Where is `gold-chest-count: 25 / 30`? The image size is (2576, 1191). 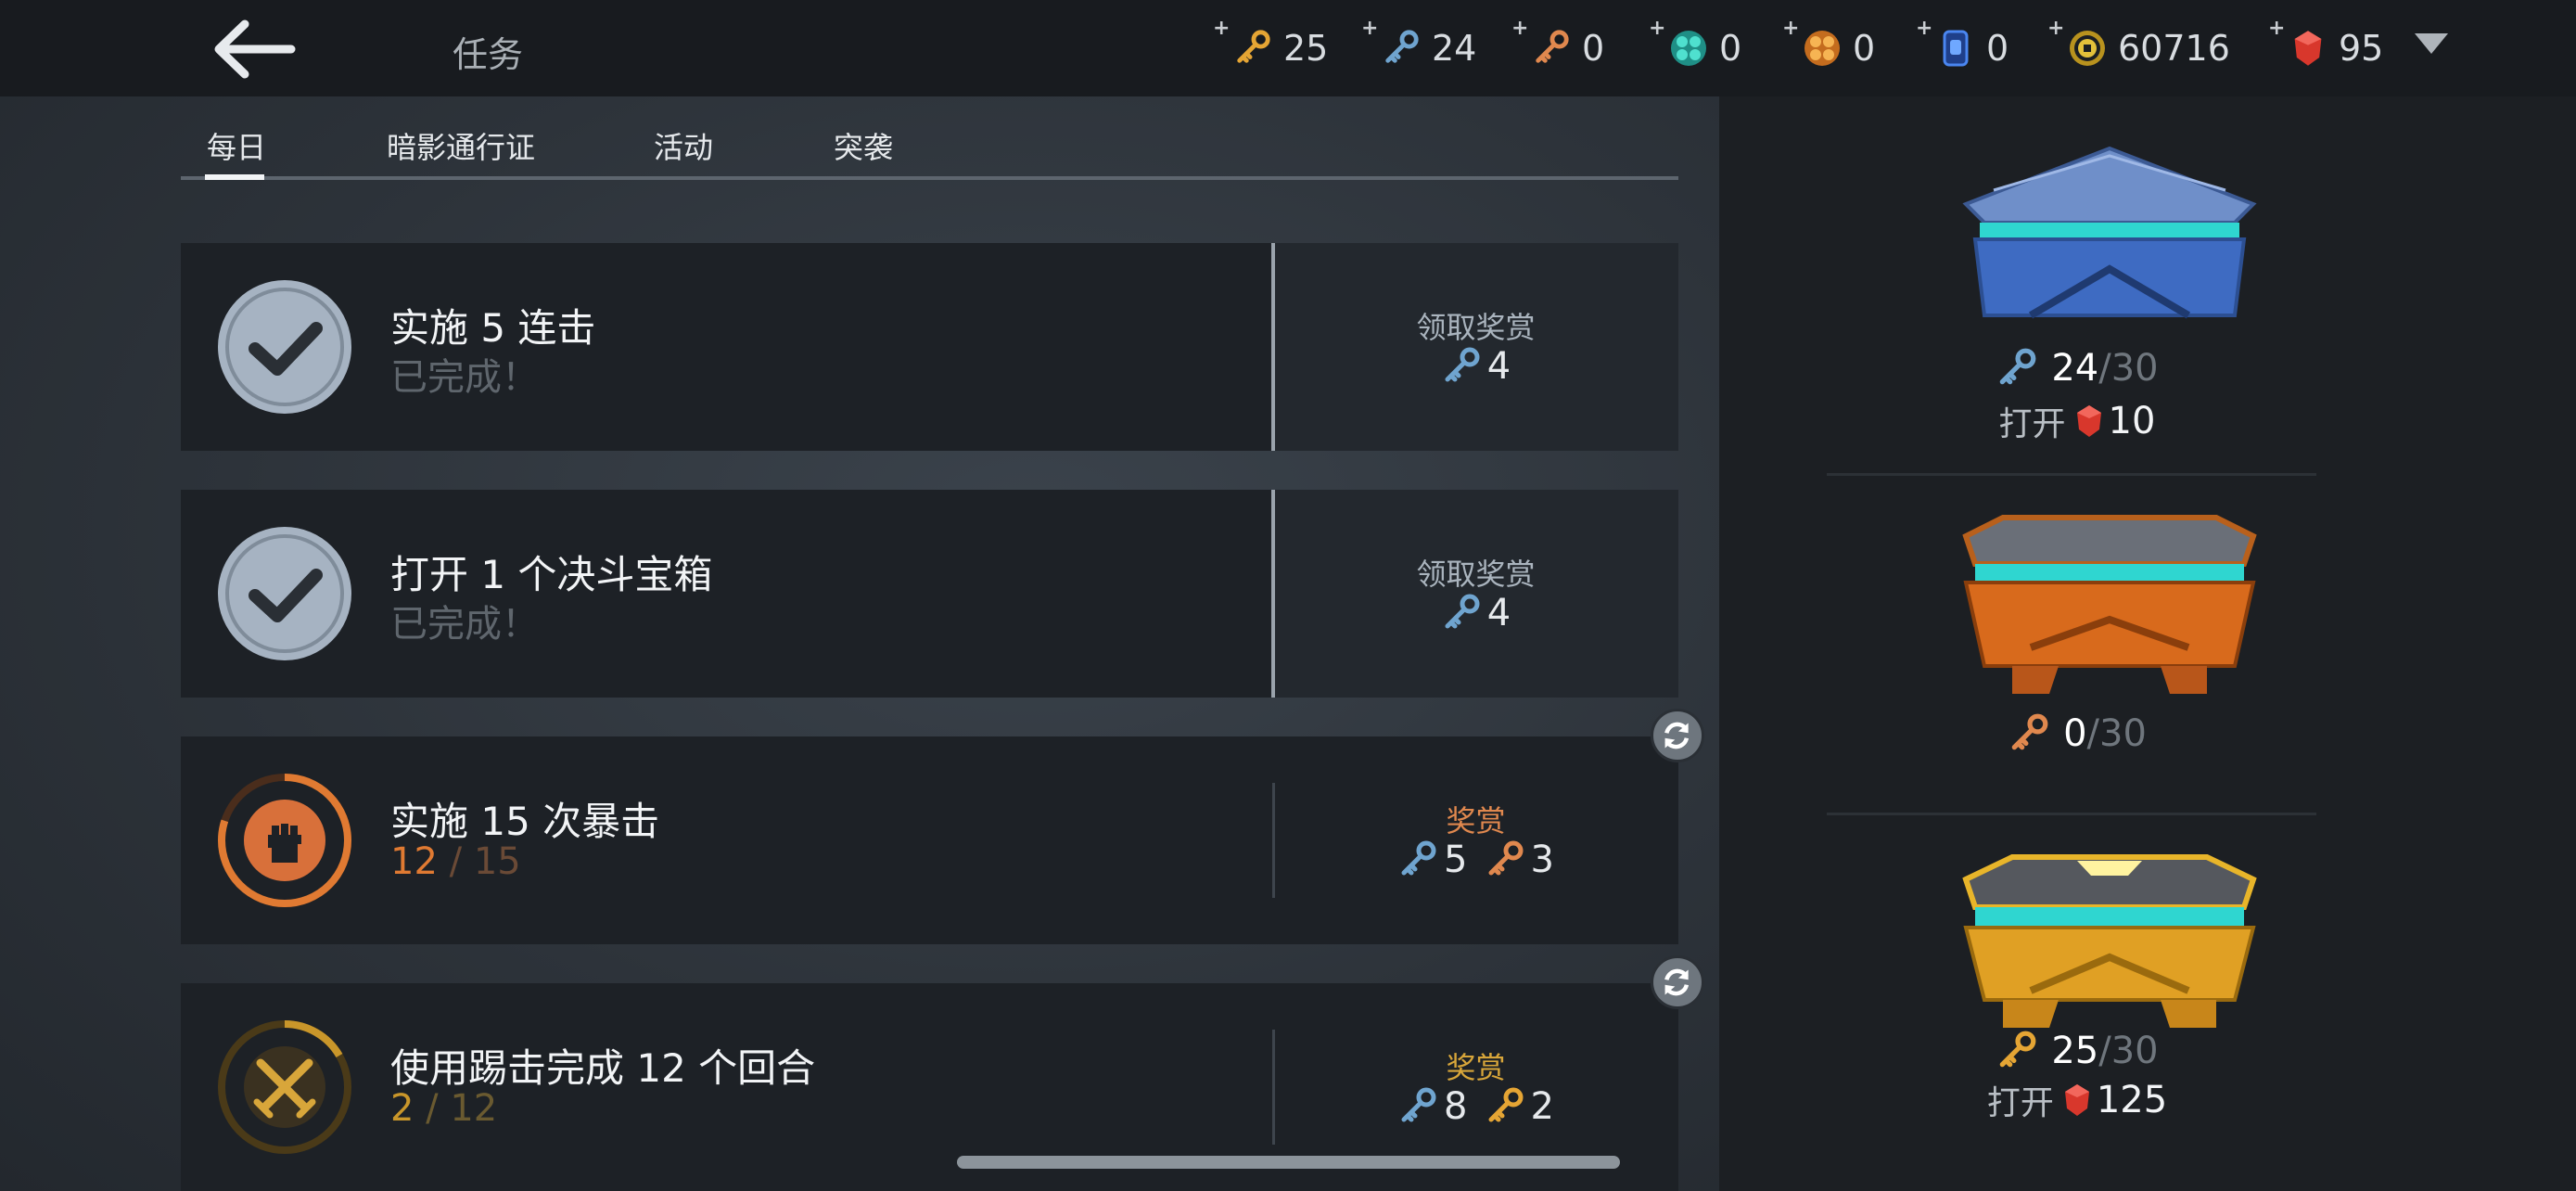
gold-chest-count: 25 / 30 is located at coordinates (2077, 1051).